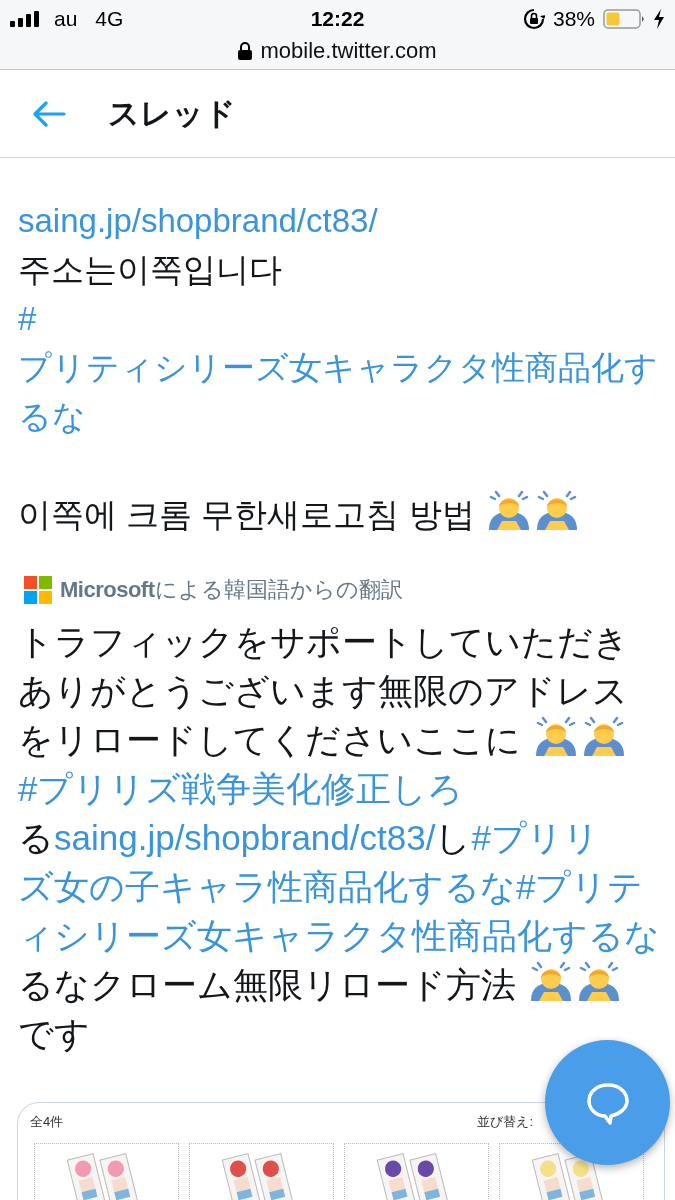 This screenshot has height=1200, width=675. What do you see at coordinates (109, 19) in the screenshot?
I see `network-type: 4G` at bounding box center [109, 19].